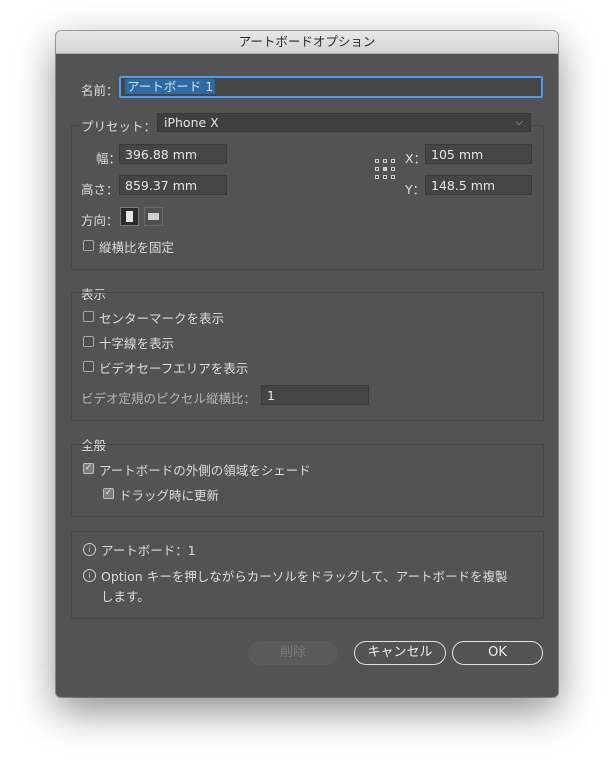  I want to click on reference-point-icon, so click(385, 169).